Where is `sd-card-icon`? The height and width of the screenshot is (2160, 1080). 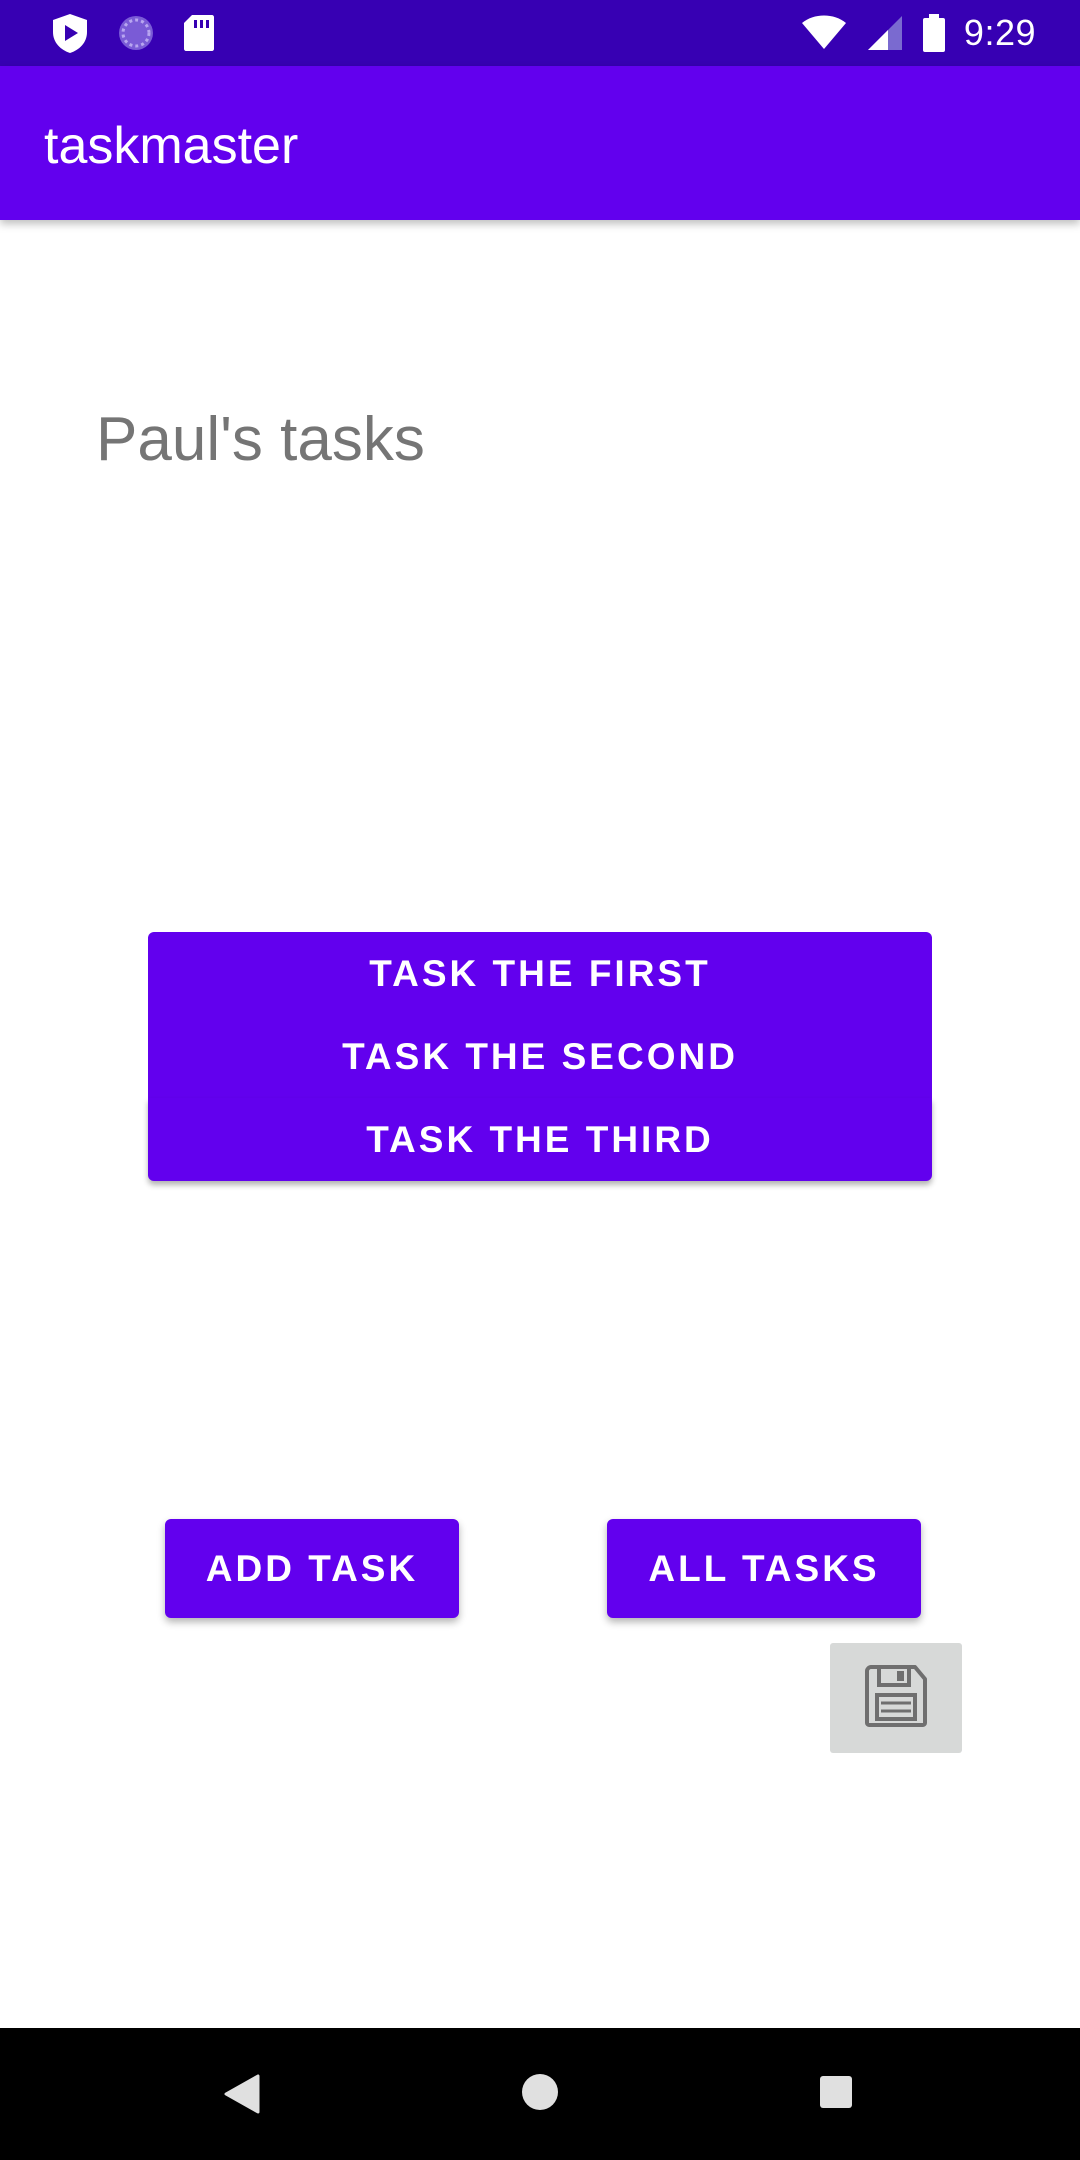 sd-card-icon is located at coordinates (199, 33).